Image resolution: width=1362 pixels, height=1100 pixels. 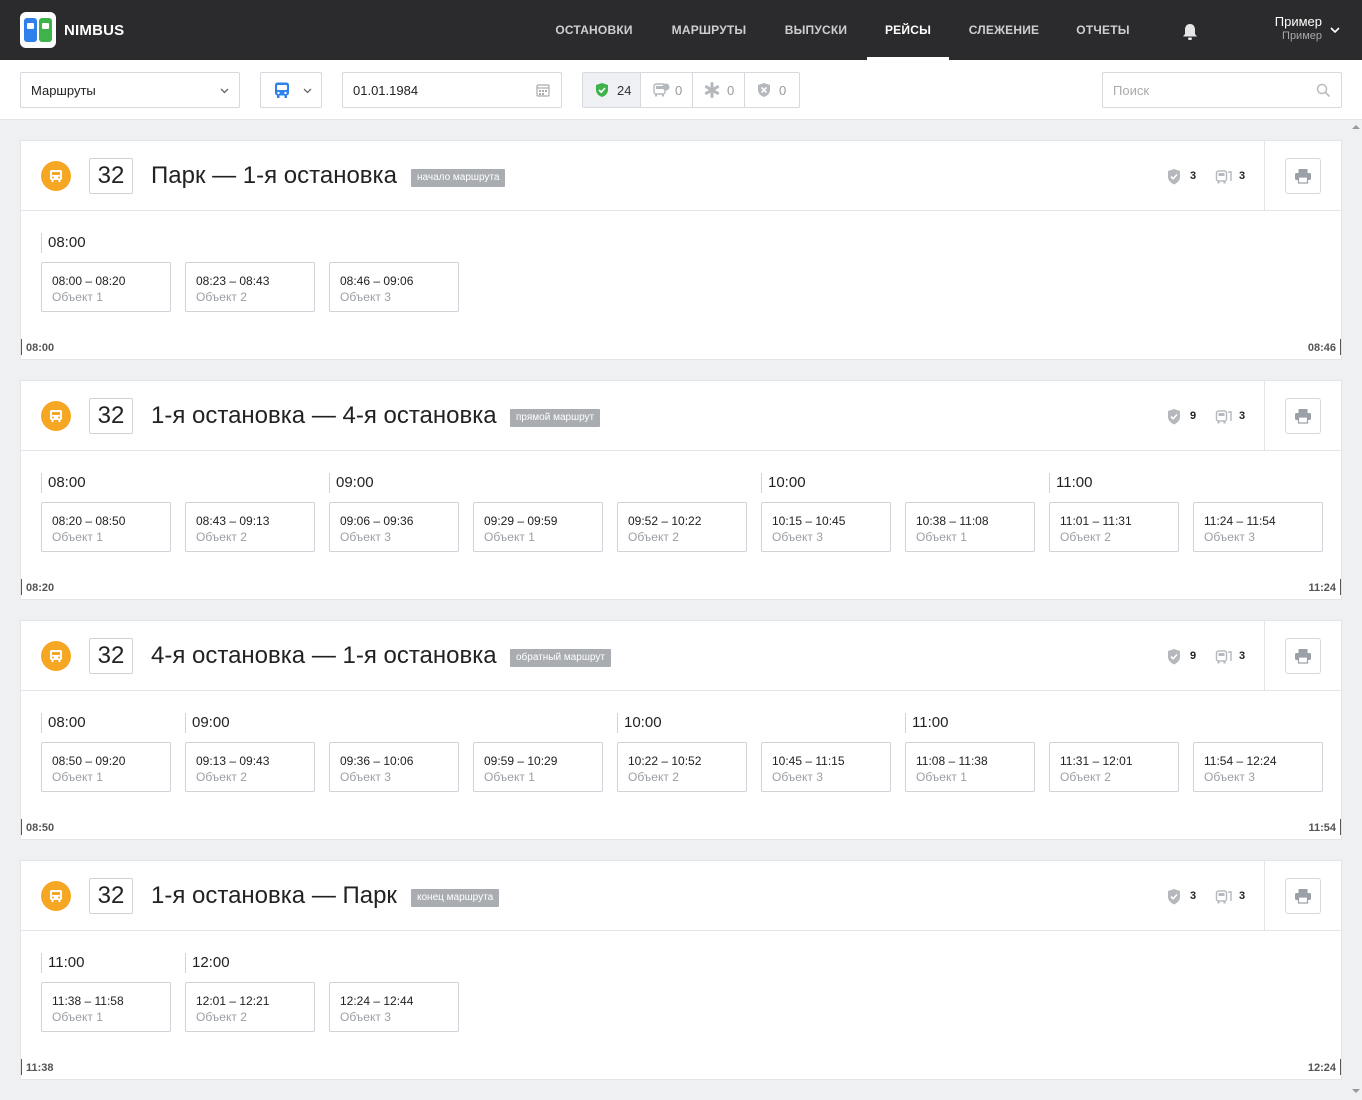 What do you see at coordinates (38, 30) in the screenshot?
I see `nimbus-logo-icon` at bounding box center [38, 30].